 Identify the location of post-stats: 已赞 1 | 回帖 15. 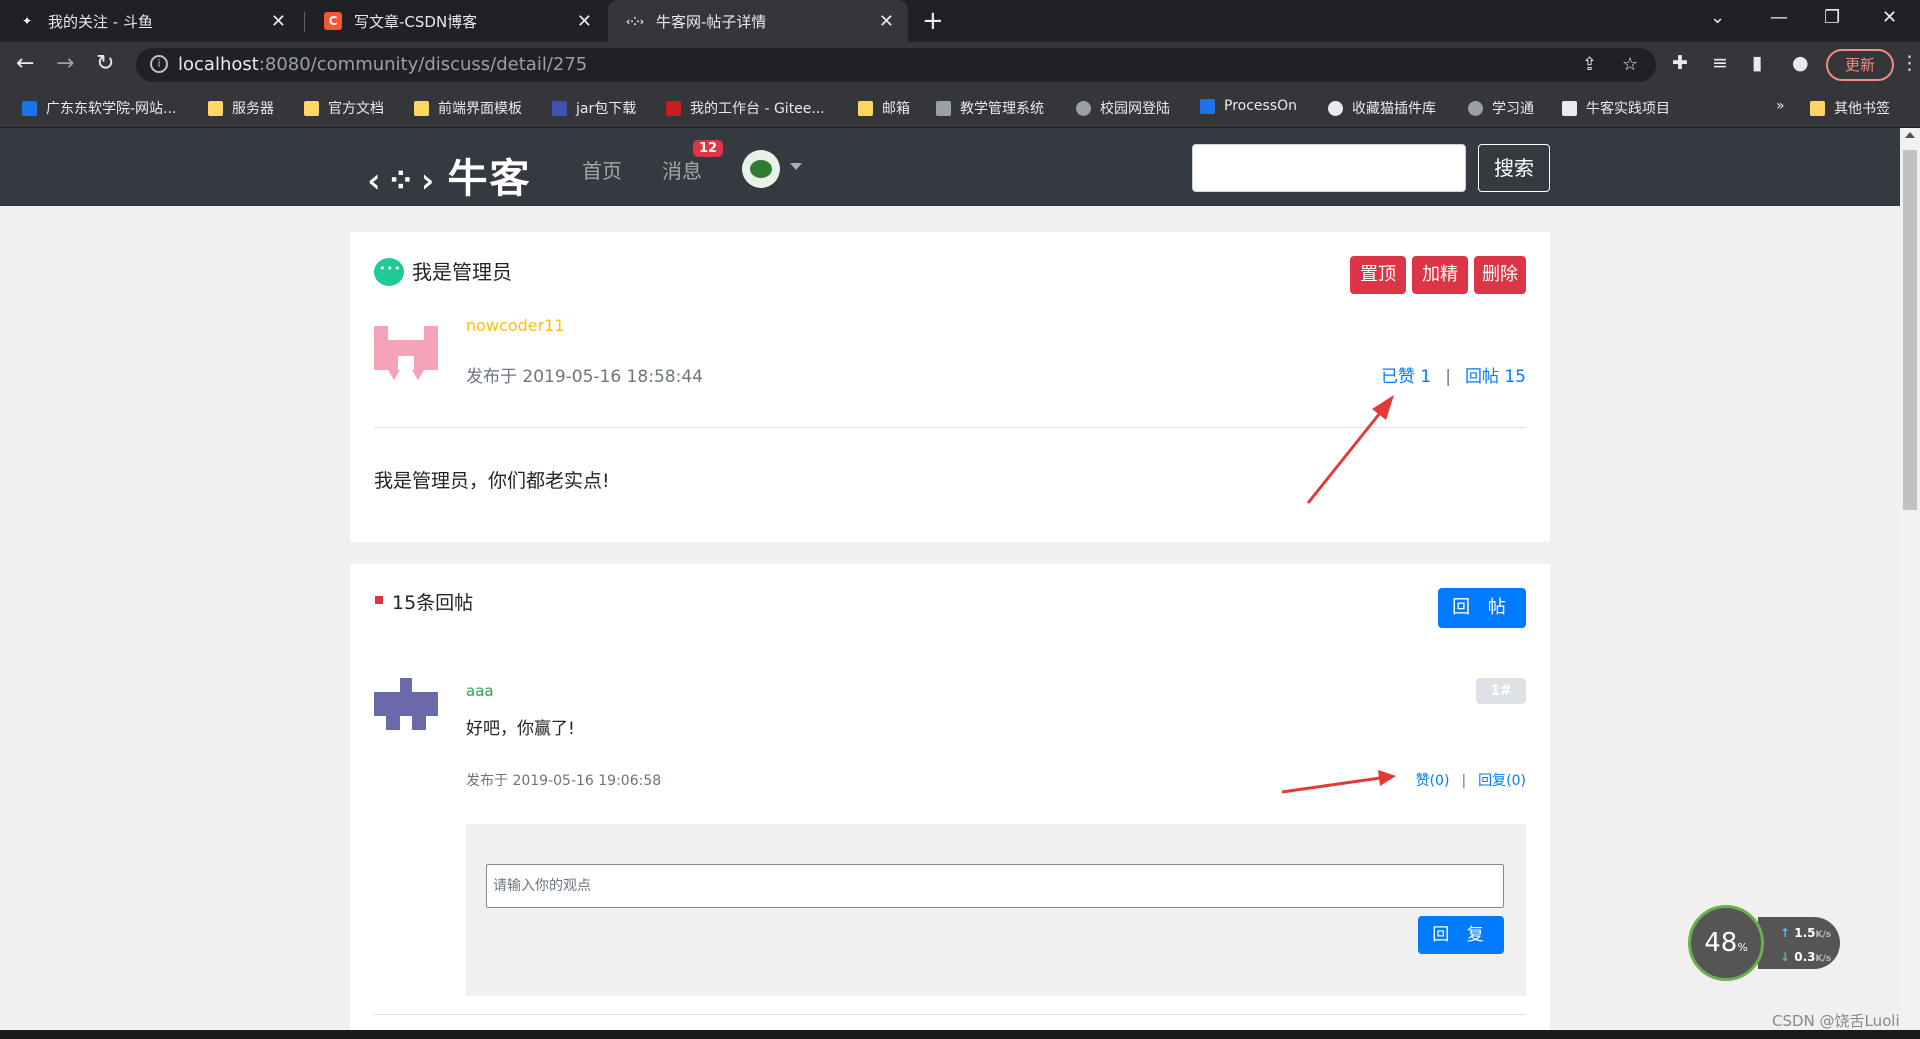
(1453, 374).